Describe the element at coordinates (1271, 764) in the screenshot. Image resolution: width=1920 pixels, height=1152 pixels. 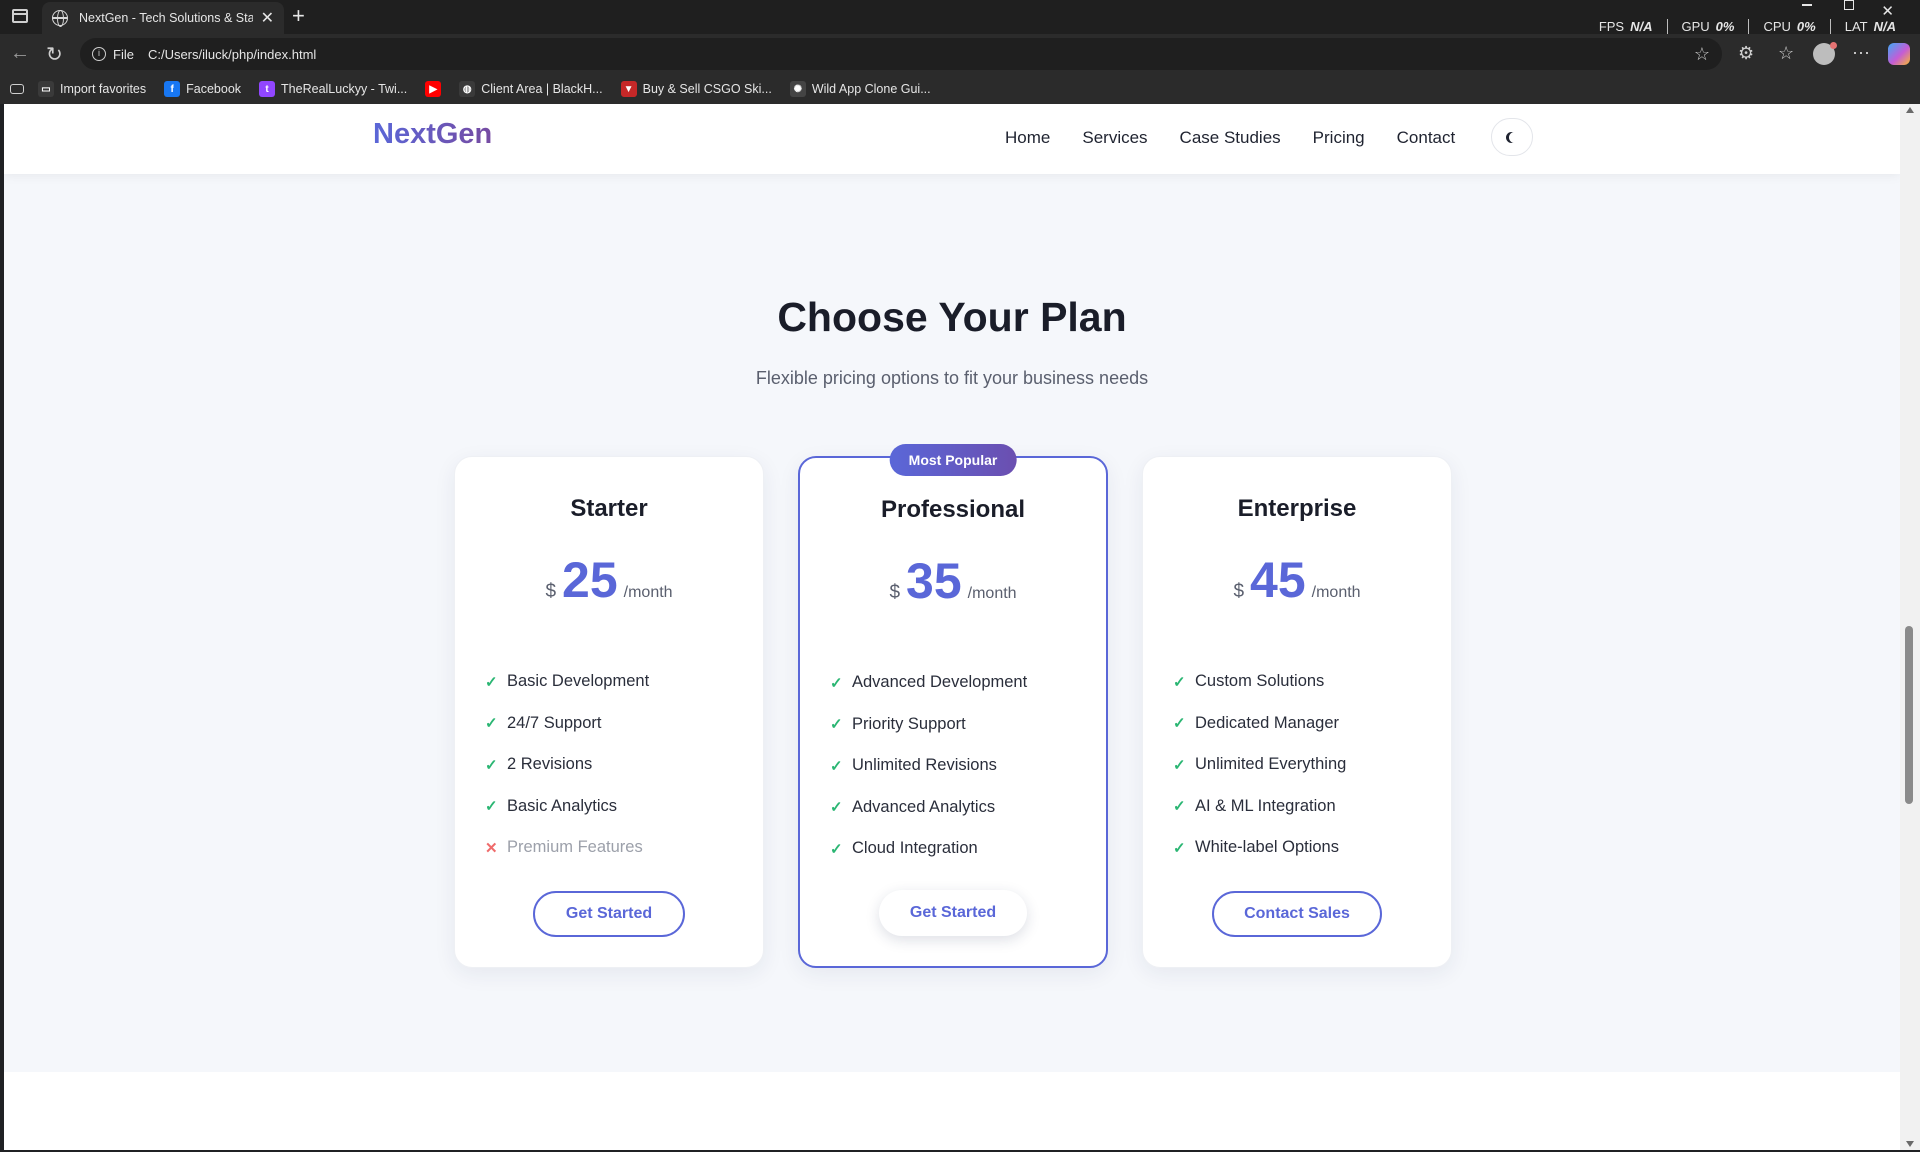
I see `feature-text: Unlimited Everything` at that location.